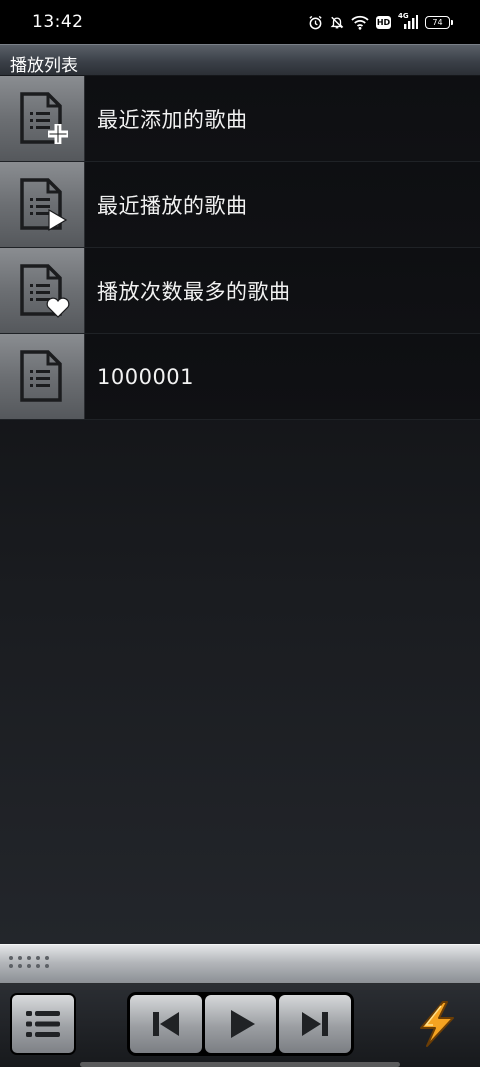 This screenshot has width=480, height=1067. I want to click on next-button, so click(315, 1024).